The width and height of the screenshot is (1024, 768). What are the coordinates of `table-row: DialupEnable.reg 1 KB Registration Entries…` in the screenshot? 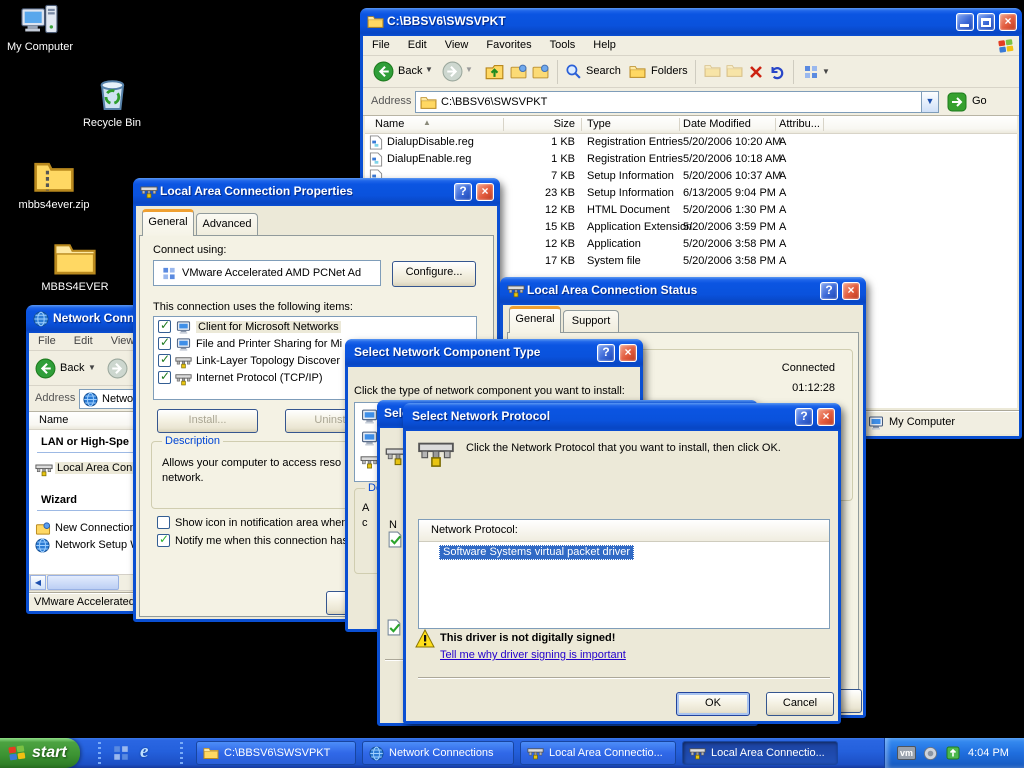 It's located at (691, 159).